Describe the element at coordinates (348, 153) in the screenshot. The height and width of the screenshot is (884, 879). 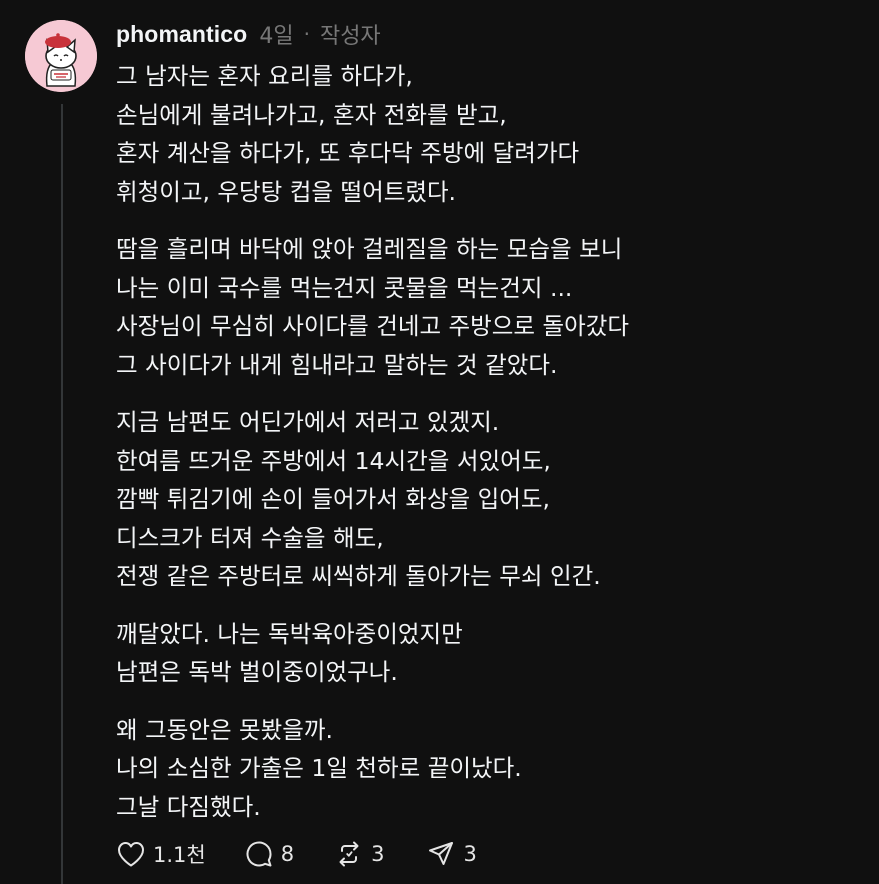
I see `post-line: 혼자 계산을 하다가, 또 후다닥 주방에 달려가다` at that location.